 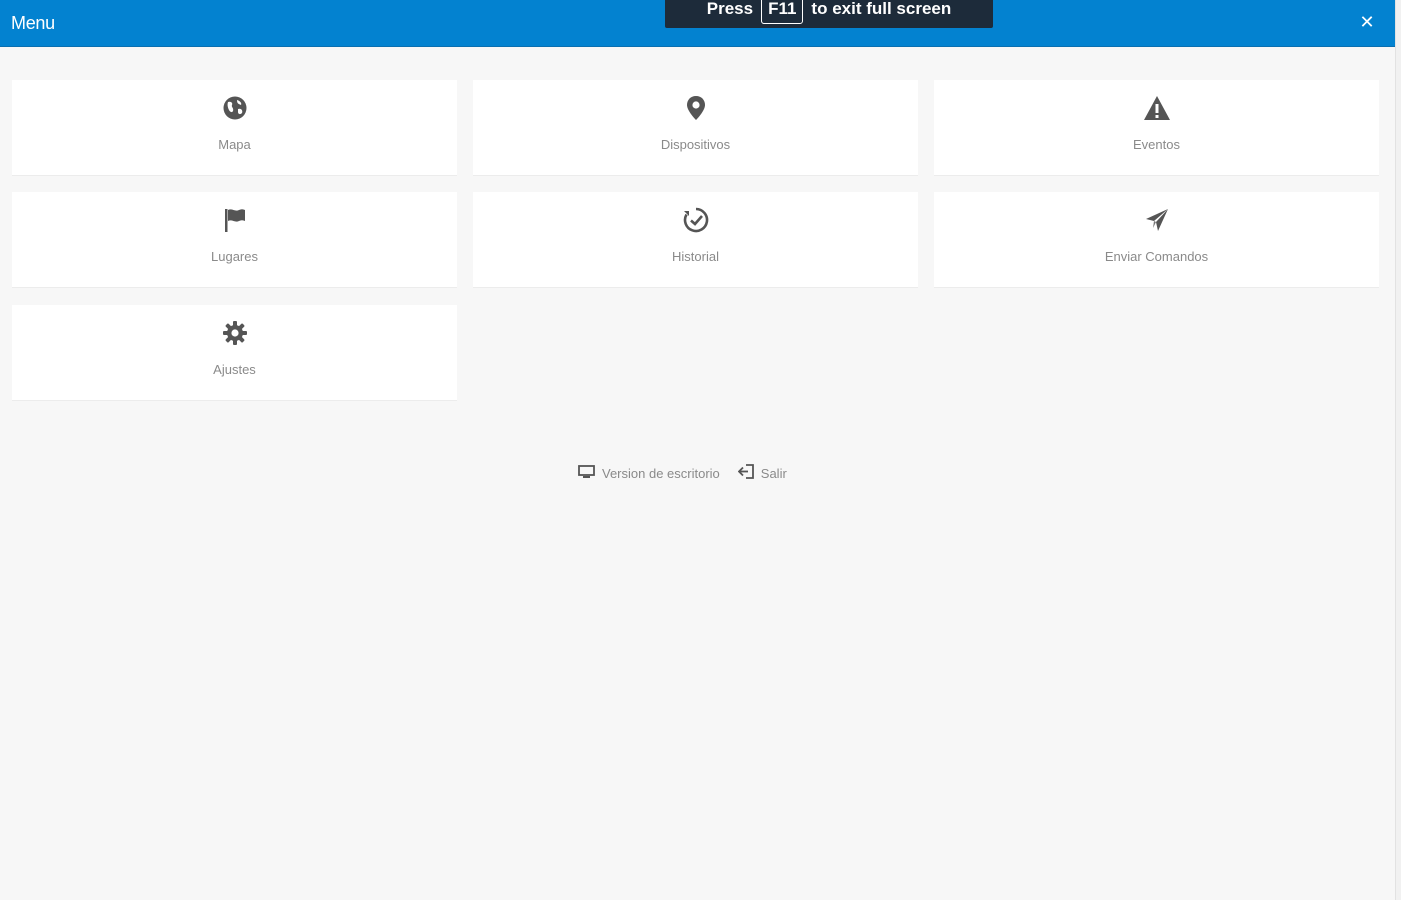 I want to click on tile-label: Ajustes, so click(x=234, y=369).